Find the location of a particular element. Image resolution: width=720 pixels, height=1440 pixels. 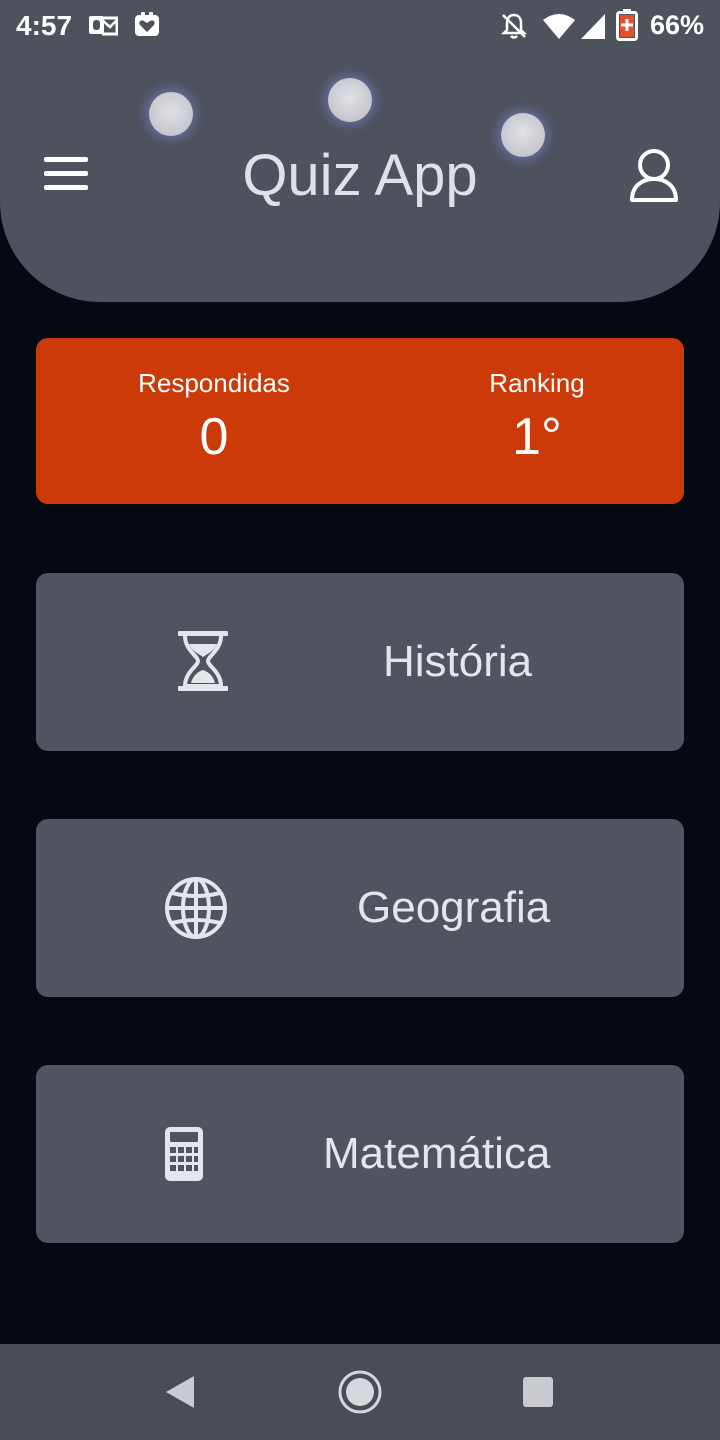

system-navigation-bar is located at coordinates (360, 1392).